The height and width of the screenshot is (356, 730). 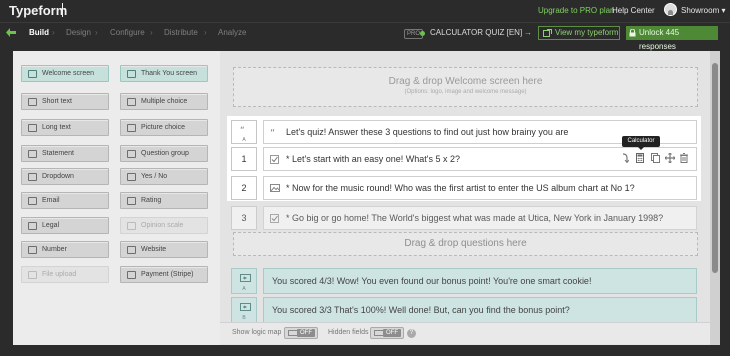 What do you see at coordinates (131, 201) in the screenshot?
I see `rating-icon` at bounding box center [131, 201].